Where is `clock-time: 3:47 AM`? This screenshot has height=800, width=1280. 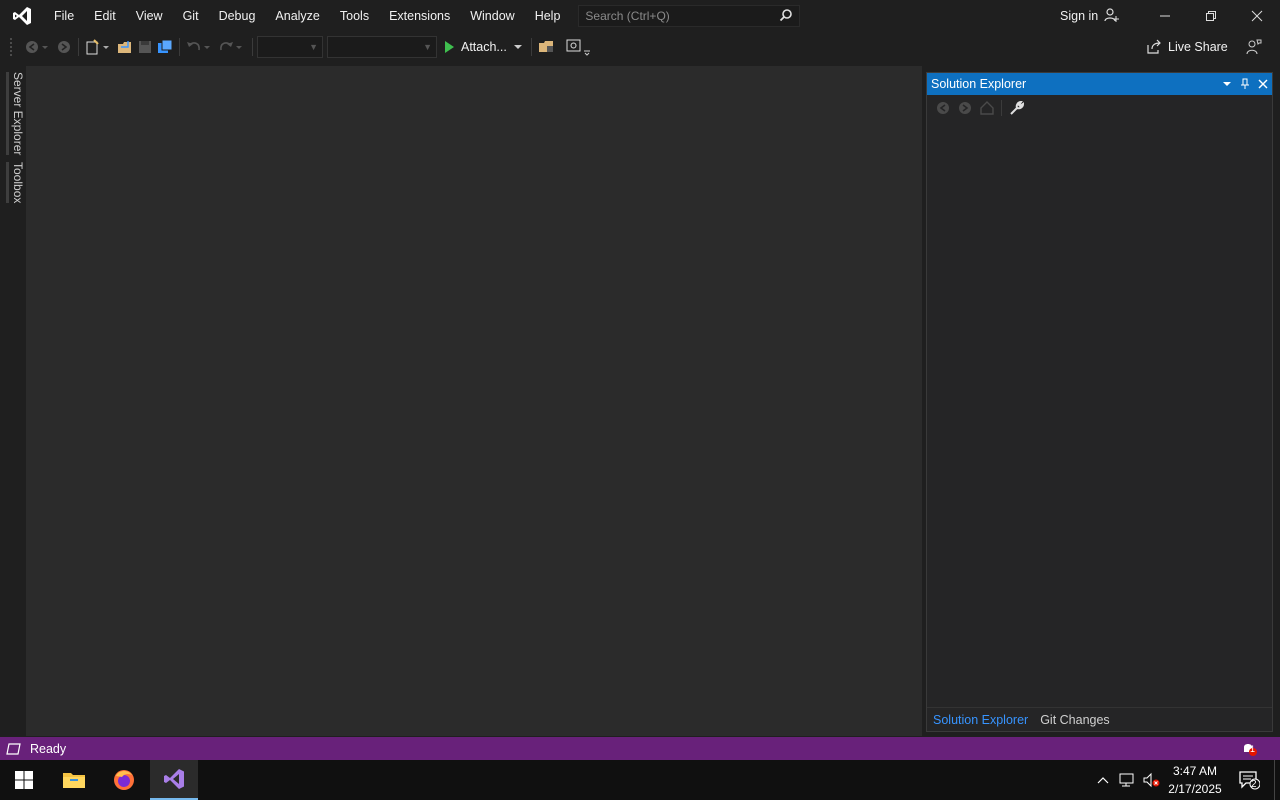 clock-time: 3:47 AM is located at coordinates (1195, 771).